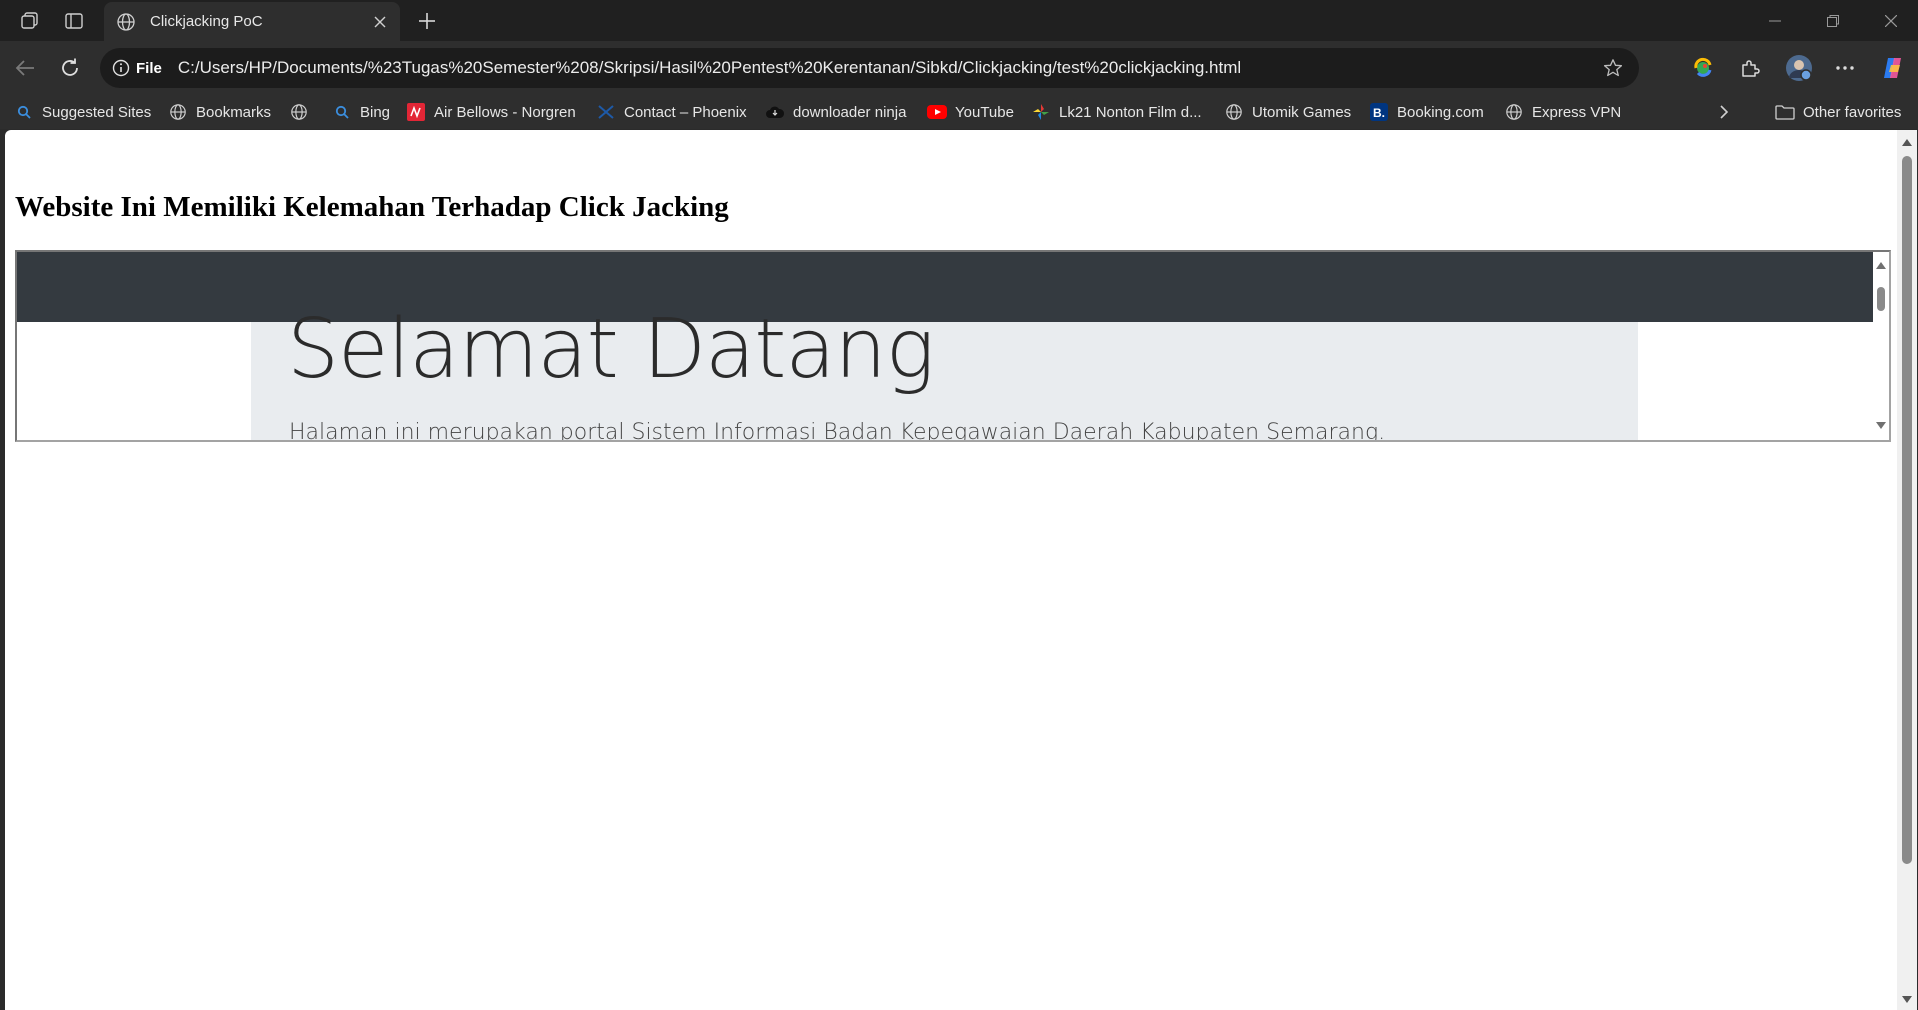 The width and height of the screenshot is (1918, 1010). Describe the element at coordinates (427, 21) in the screenshot. I see `new-tab-button` at that location.